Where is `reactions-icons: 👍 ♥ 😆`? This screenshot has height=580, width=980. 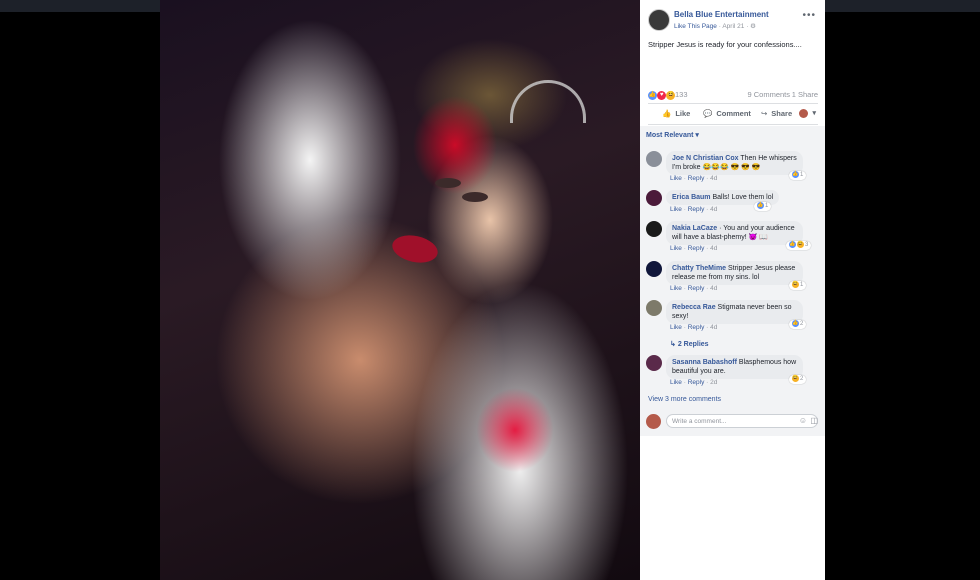
reactions-icons: 👍 ♥ 😆 is located at coordinates (662, 94).